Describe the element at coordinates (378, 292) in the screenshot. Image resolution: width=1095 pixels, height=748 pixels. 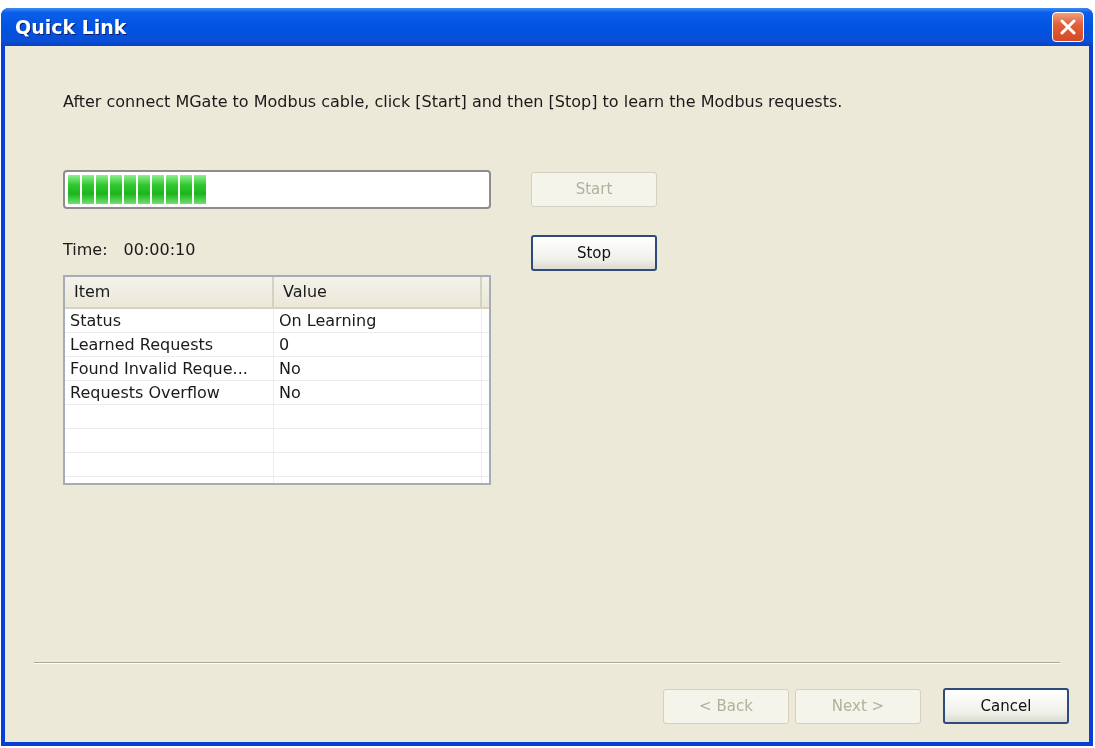
I see `column-header: Value` at that location.